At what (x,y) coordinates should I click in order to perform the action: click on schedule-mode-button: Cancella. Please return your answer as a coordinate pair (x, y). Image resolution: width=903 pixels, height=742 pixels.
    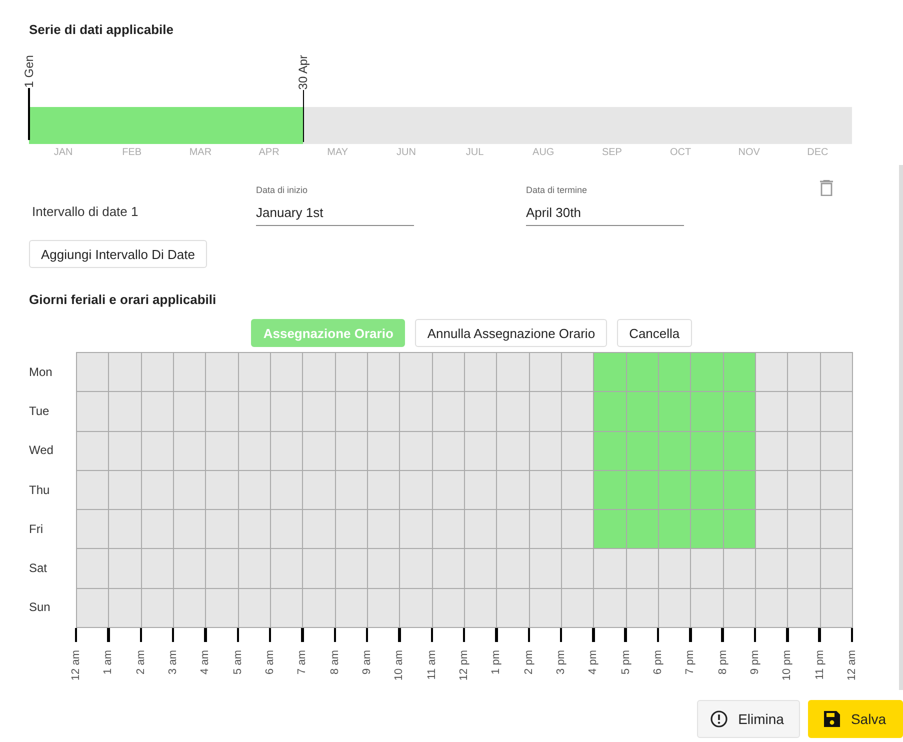
    Looking at the image, I should click on (654, 333).